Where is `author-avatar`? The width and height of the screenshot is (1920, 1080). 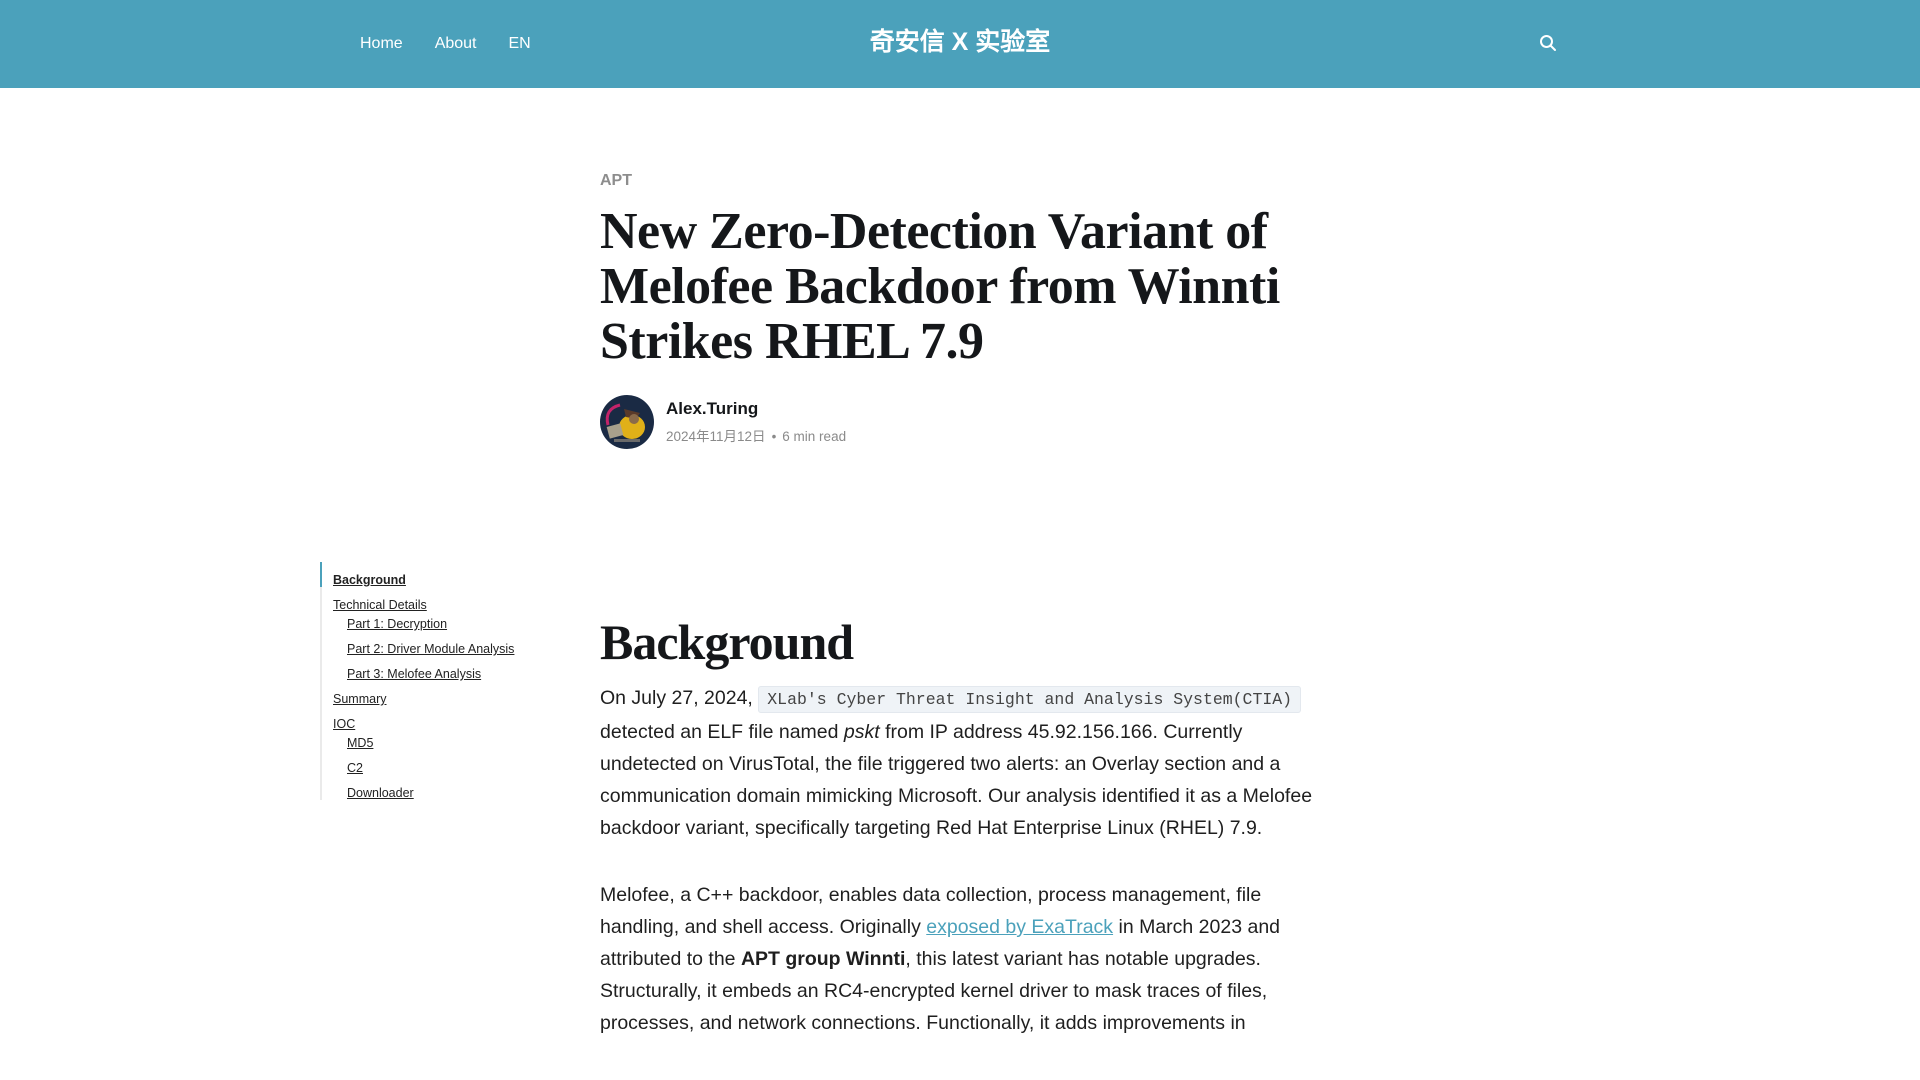
author-avatar is located at coordinates (627, 422).